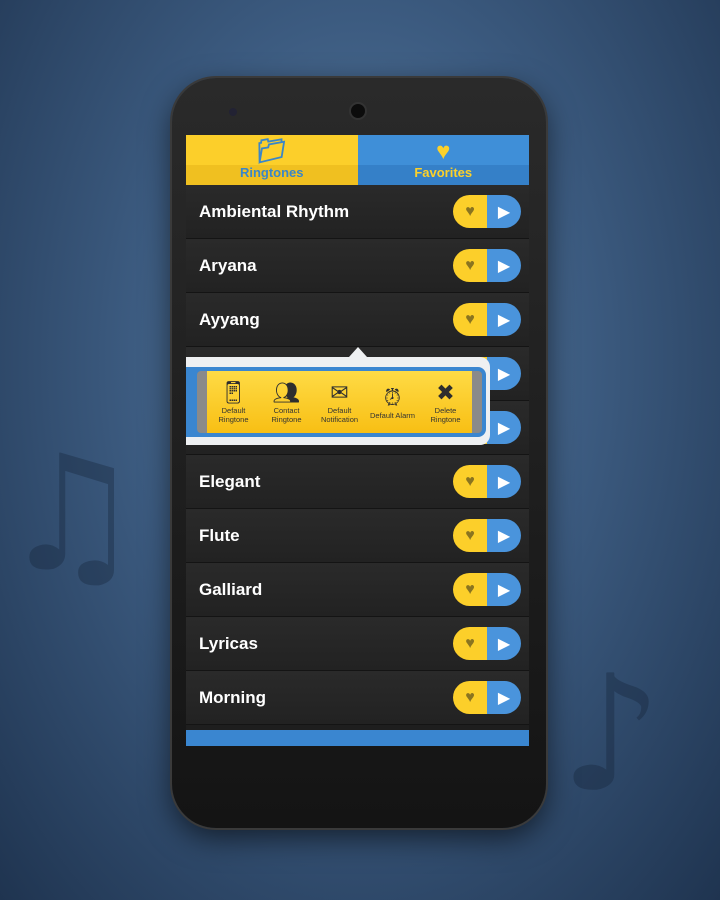  Describe the element at coordinates (357, 320) in the screenshot. I see `list-item: Ayyang ♥ ▶` at that location.